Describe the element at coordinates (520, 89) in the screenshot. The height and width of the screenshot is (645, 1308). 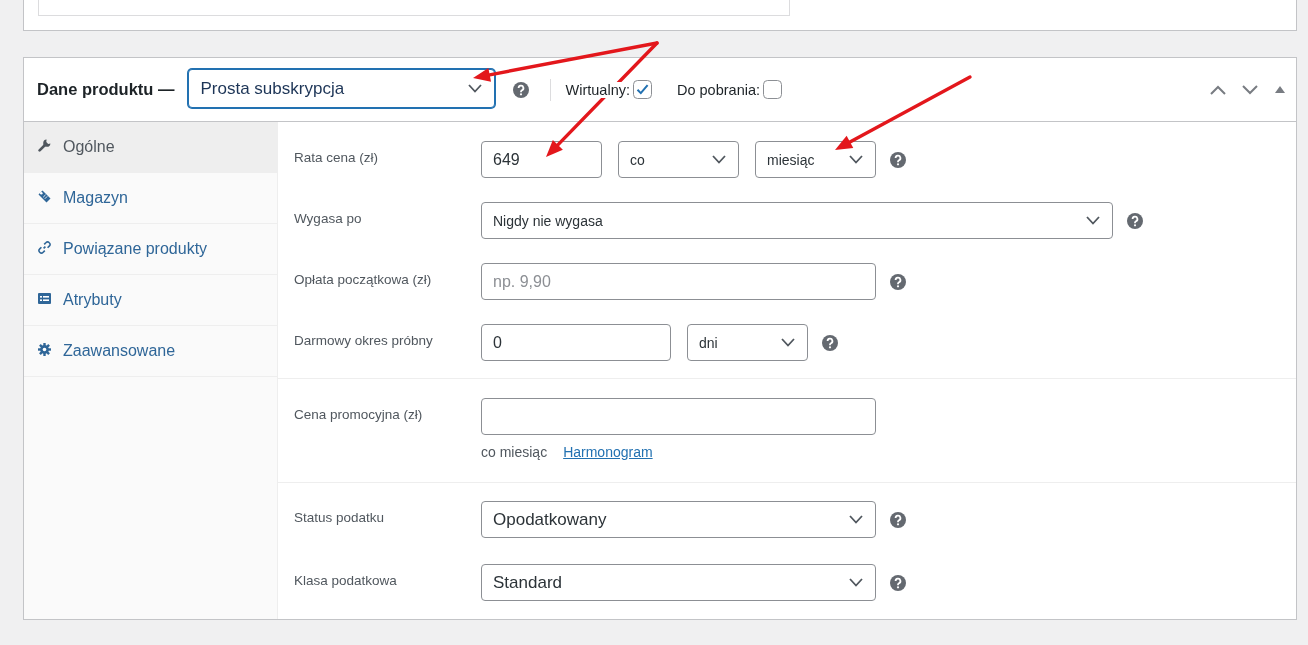
I see `help-icon` at that location.